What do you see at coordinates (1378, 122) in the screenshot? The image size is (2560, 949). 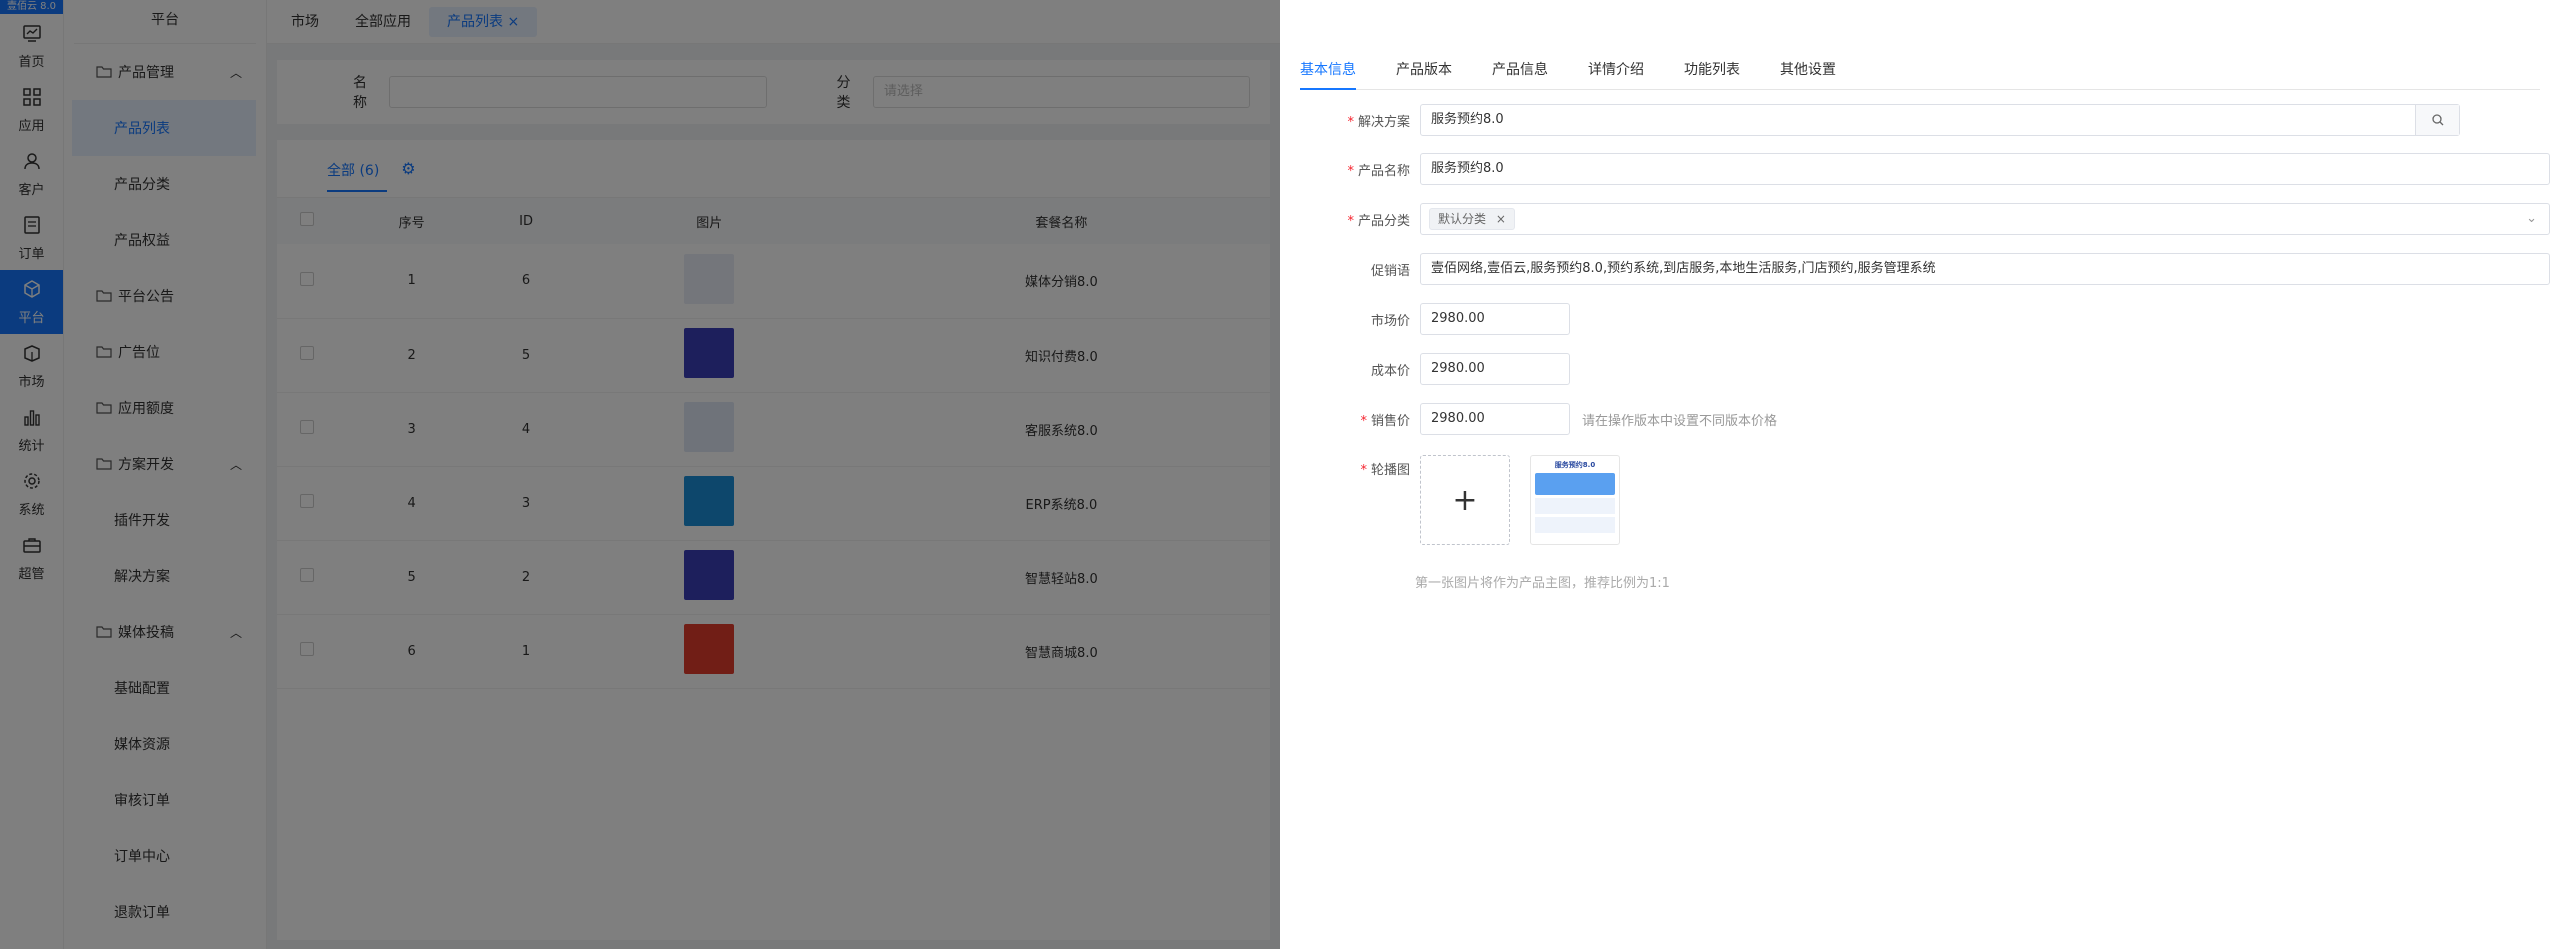 I see `solution-label: * 解决方案` at bounding box center [1378, 122].